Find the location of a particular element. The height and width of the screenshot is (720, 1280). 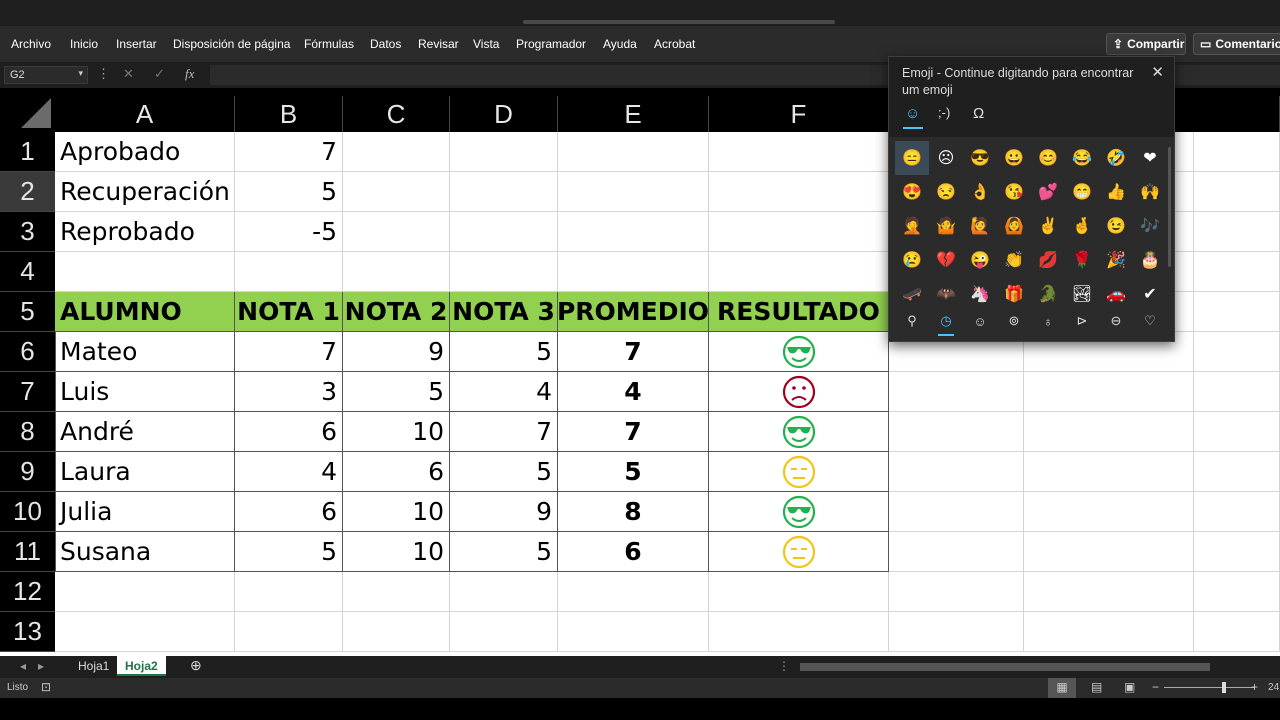

emoji-item: 😘 is located at coordinates (1014, 192).